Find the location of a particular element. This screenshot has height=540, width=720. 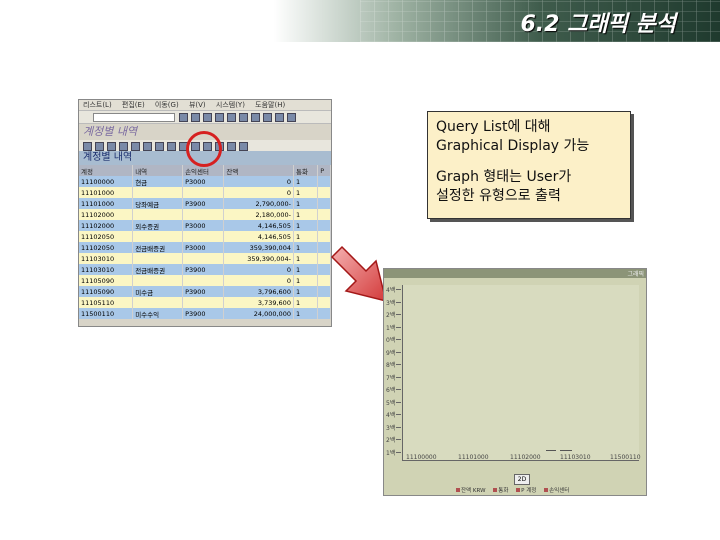

first-page-icon is located at coordinates (255, 117).